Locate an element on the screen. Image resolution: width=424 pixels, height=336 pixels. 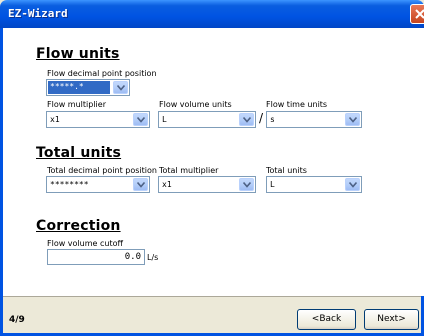
window-title: EZ-Wizard is located at coordinates (38, 13).